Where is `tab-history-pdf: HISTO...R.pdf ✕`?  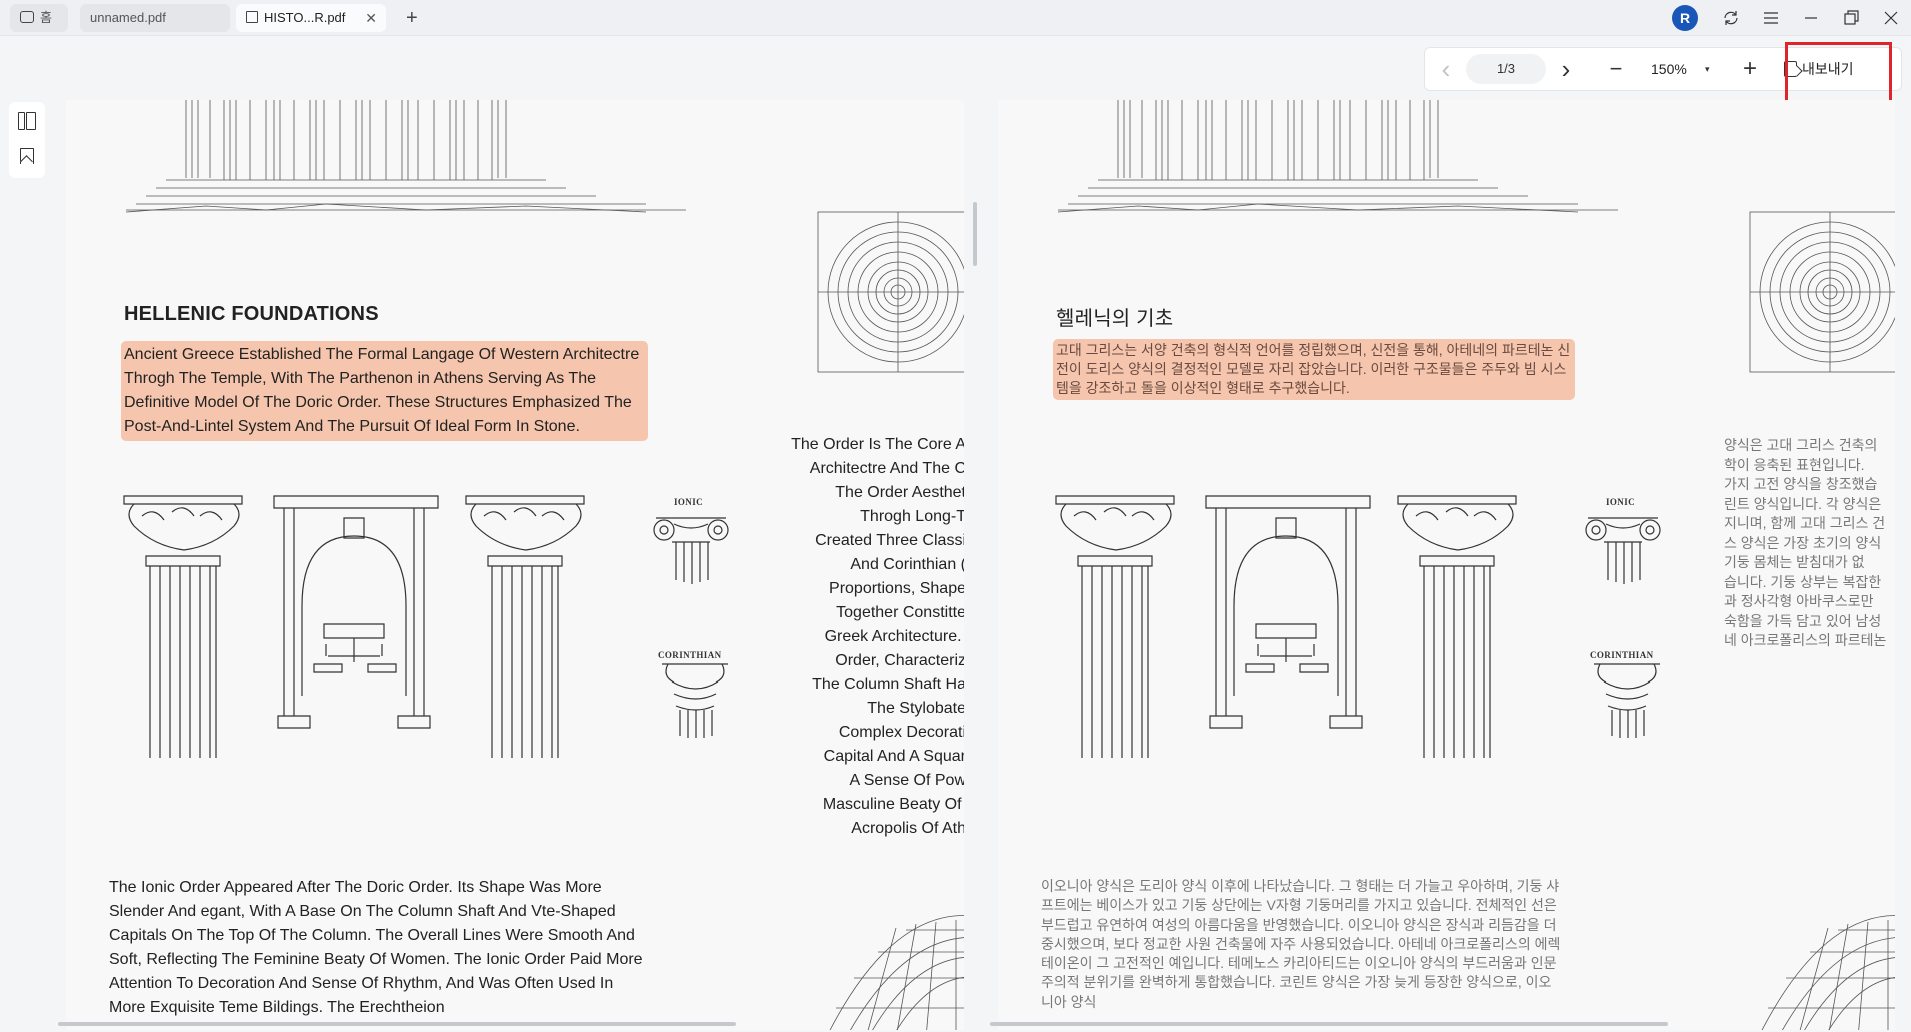
tab-history-pdf: HISTO...R.pdf ✕ is located at coordinates (311, 18).